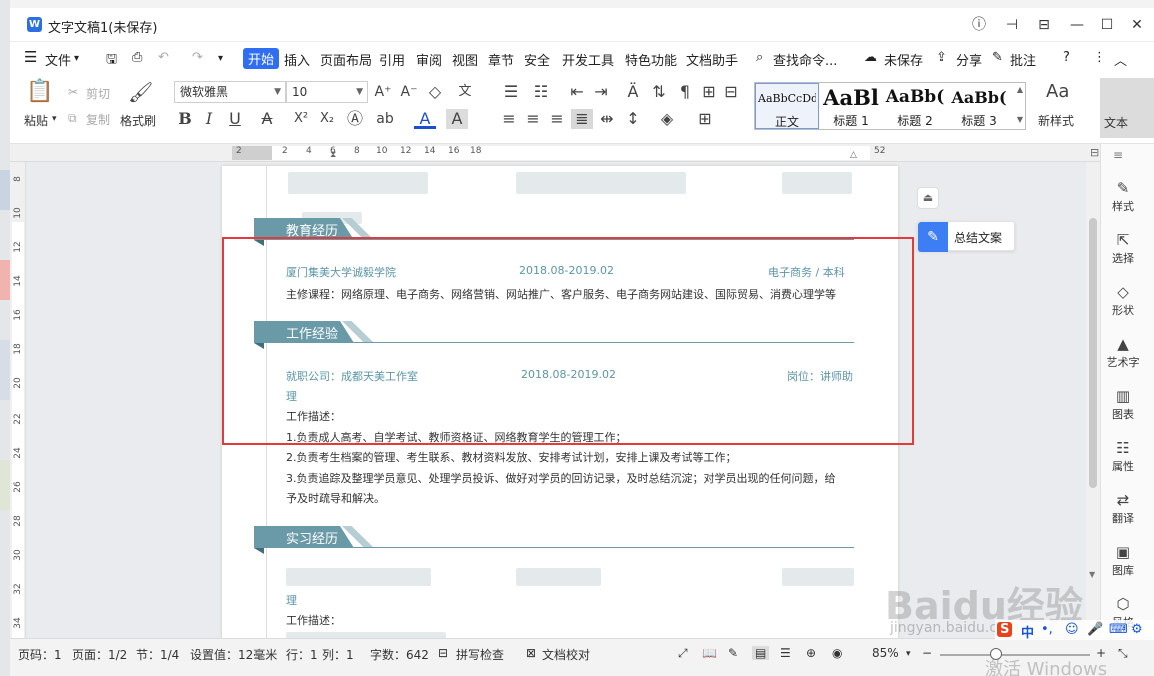 The width and height of the screenshot is (1154, 676). Describe the element at coordinates (392, 59) in the screenshot. I see `tab-references: 引用` at that location.